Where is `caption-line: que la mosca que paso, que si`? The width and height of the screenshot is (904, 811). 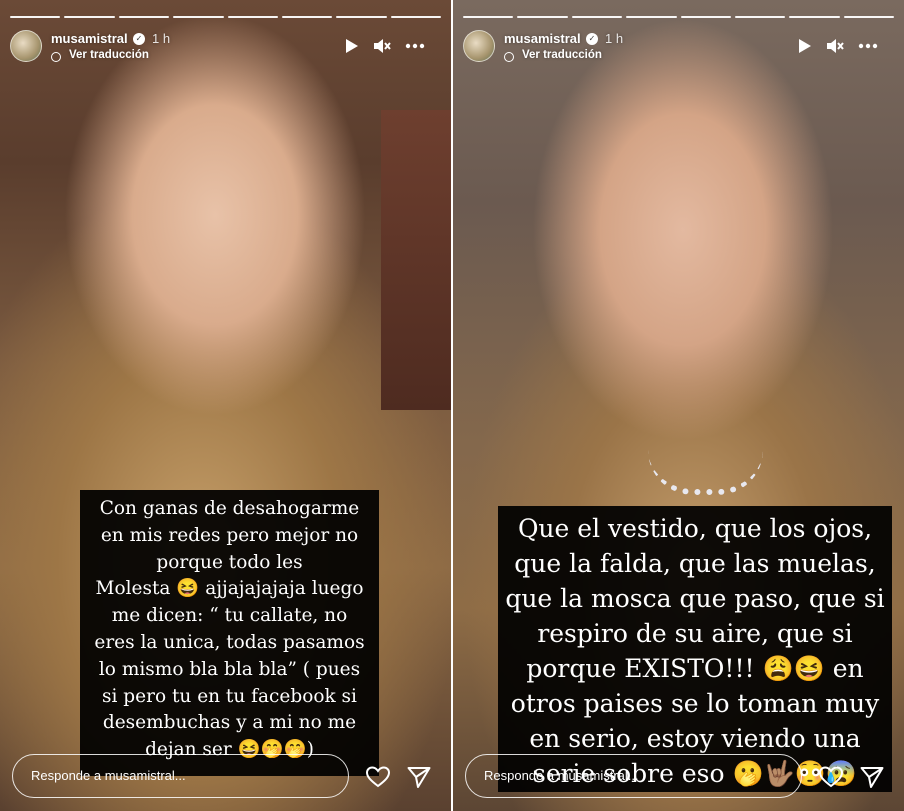
caption-line: que la mosca que paso, que si is located at coordinates (695, 598).